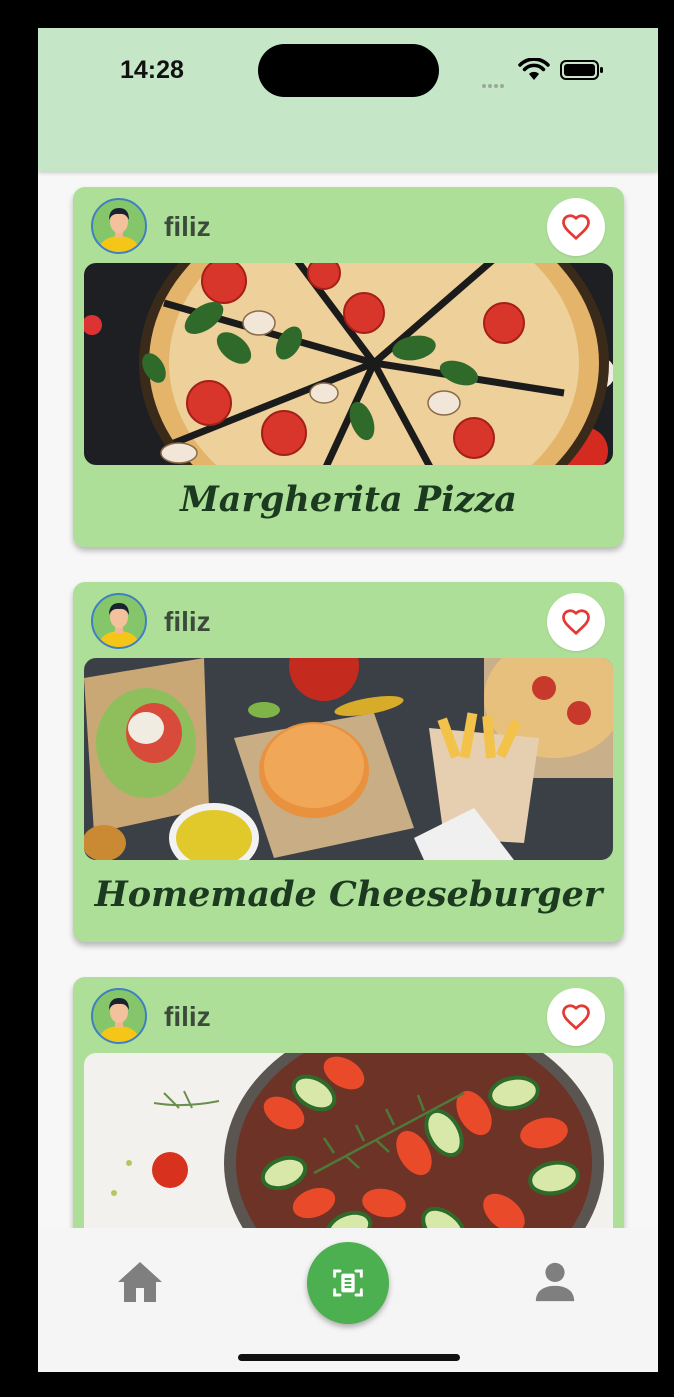 This screenshot has height=1397, width=674. What do you see at coordinates (555, 1282) in the screenshot?
I see `person-icon` at bounding box center [555, 1282].